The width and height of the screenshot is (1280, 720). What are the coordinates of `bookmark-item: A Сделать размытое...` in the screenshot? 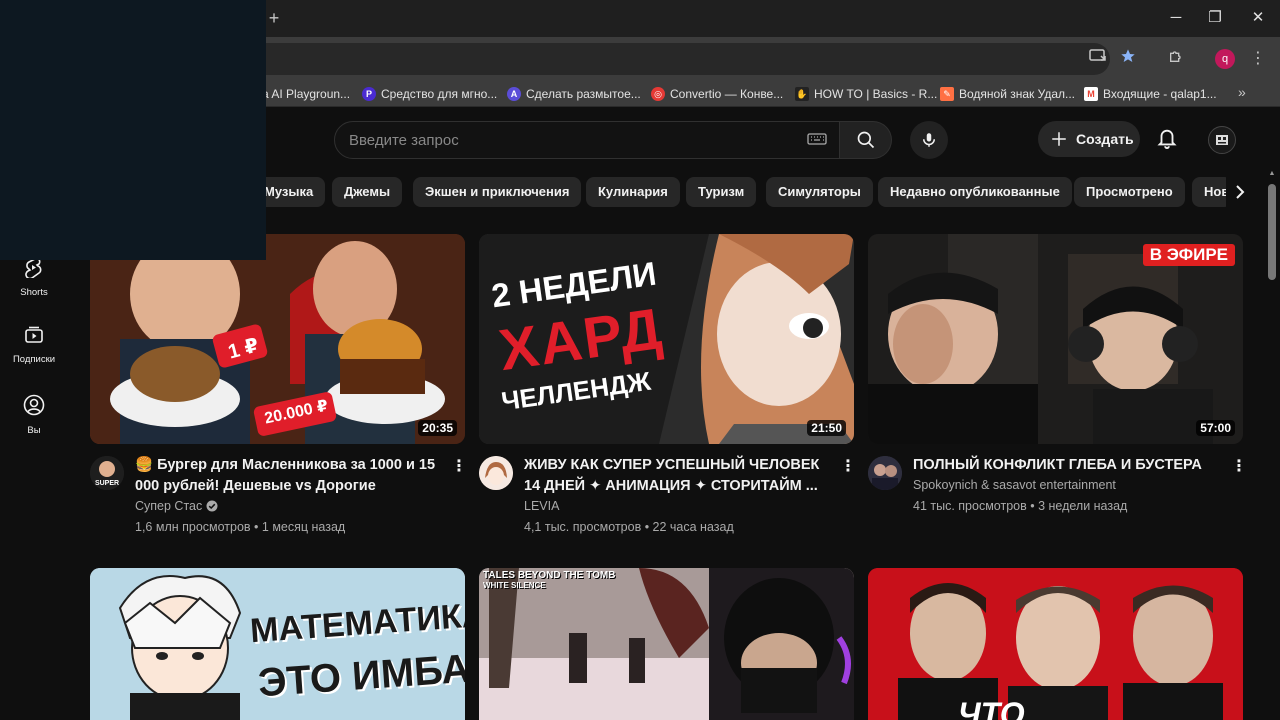 It's located at (574, 94).